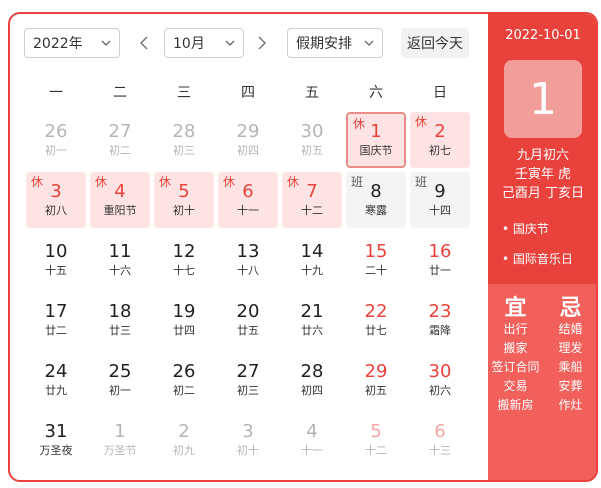 This screenshot has height=488, width=601. What do you see at coordinates (56, 311) in the screenshot?
I see `day-number: 17` at bounding box center [56, 311].